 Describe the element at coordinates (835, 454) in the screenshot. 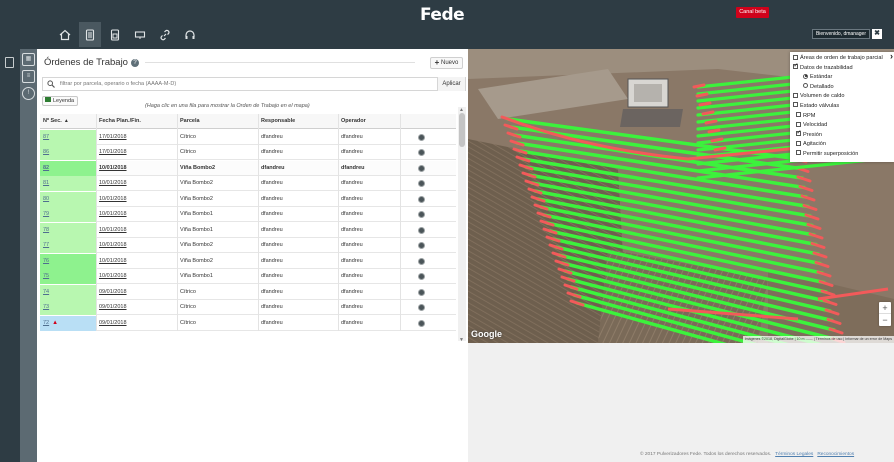

I see `credits-link: Reconocimientos` at that location.